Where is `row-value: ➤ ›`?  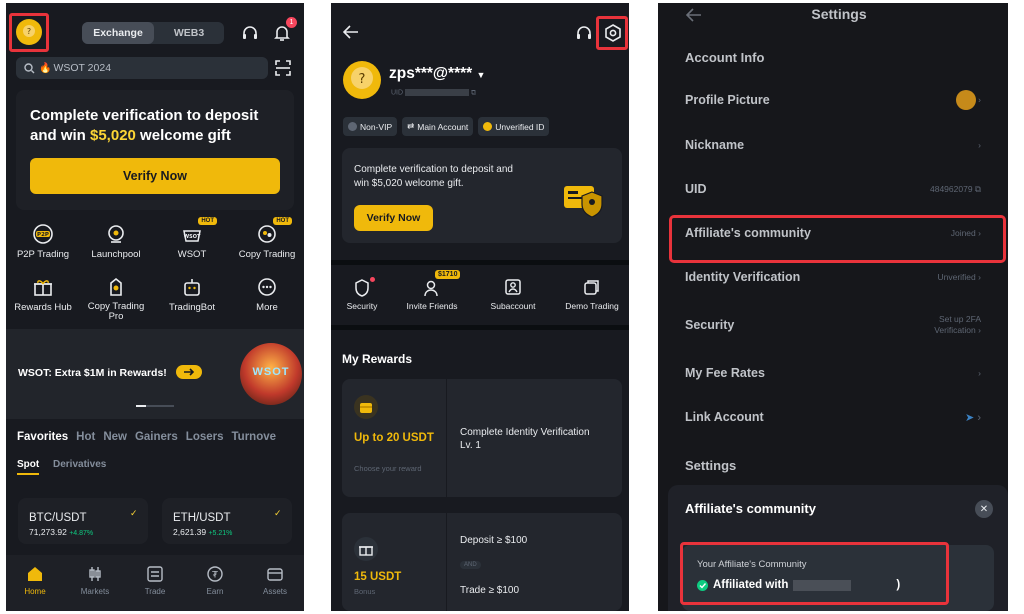 row-value: ➤ › is located at coordinates (973, 417).